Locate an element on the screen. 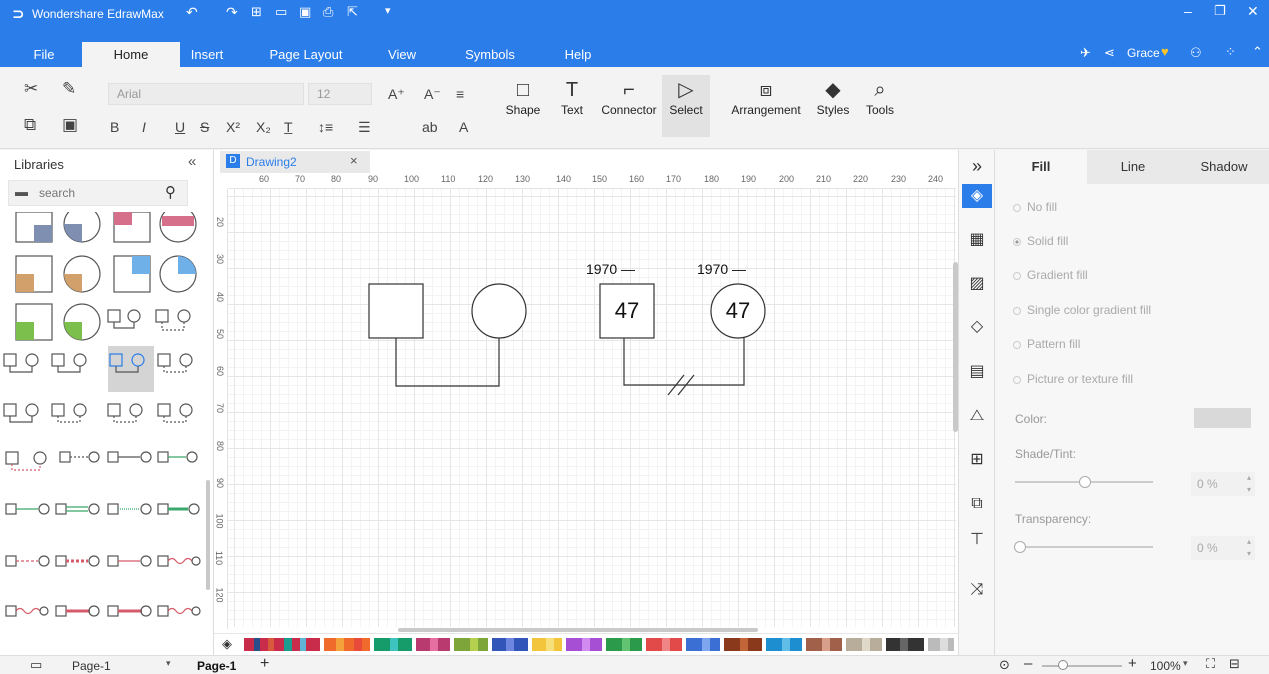 This screenshot has height=674, width=1269. font-size-select: 12 is located at coordinates (340, 94).